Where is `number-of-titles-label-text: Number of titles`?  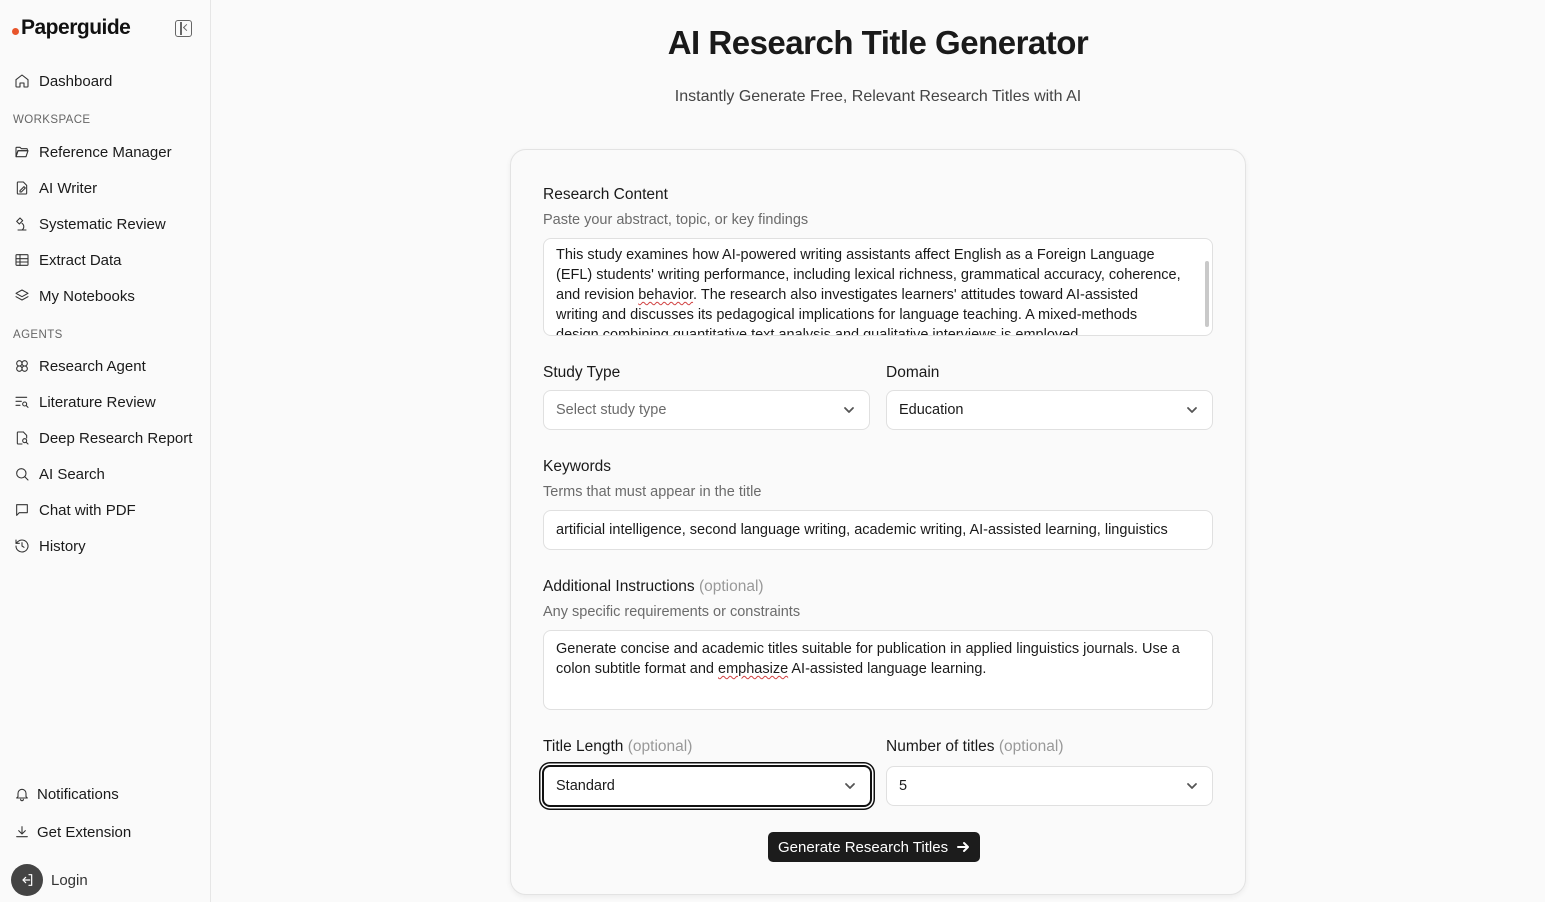 number-of-titles-label-text: Number of titles is located at coordinates (940, 746).